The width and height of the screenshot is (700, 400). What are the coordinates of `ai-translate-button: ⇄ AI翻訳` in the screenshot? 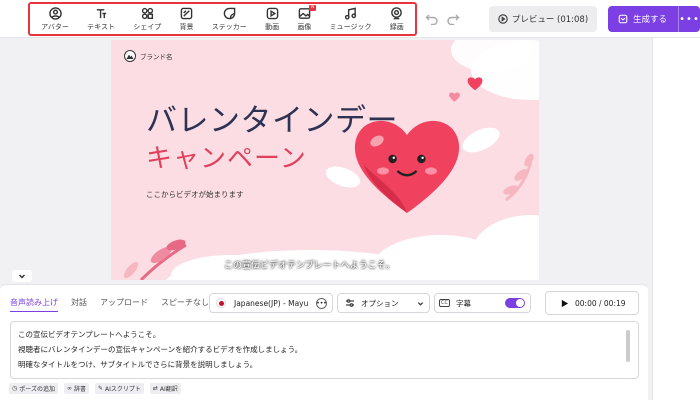 It's located at (165, 388).